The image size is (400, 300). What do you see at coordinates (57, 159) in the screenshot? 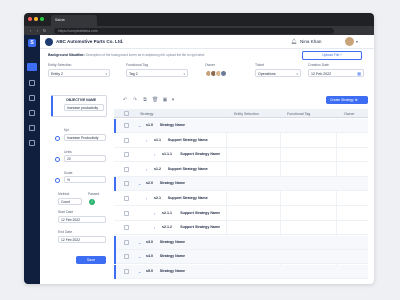
I see `units-radio` at bounding box center [57, 159].